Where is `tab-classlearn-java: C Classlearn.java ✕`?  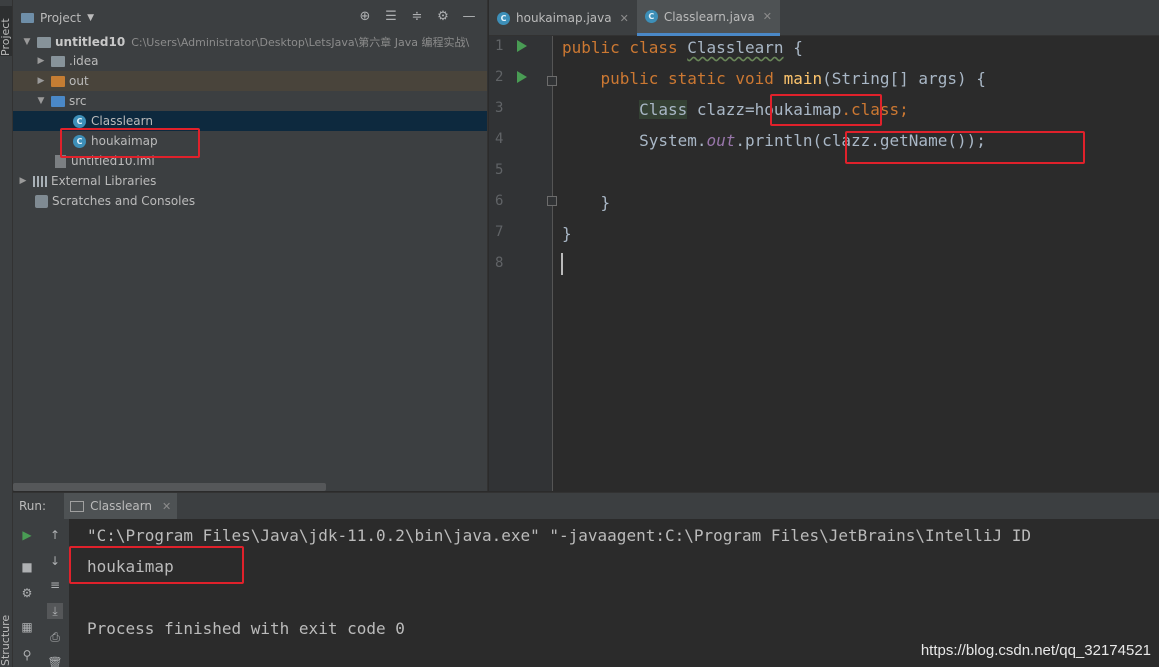 tab-classlearn-java: C Classlearn.java ✕ is located at coordinates (708, 18).